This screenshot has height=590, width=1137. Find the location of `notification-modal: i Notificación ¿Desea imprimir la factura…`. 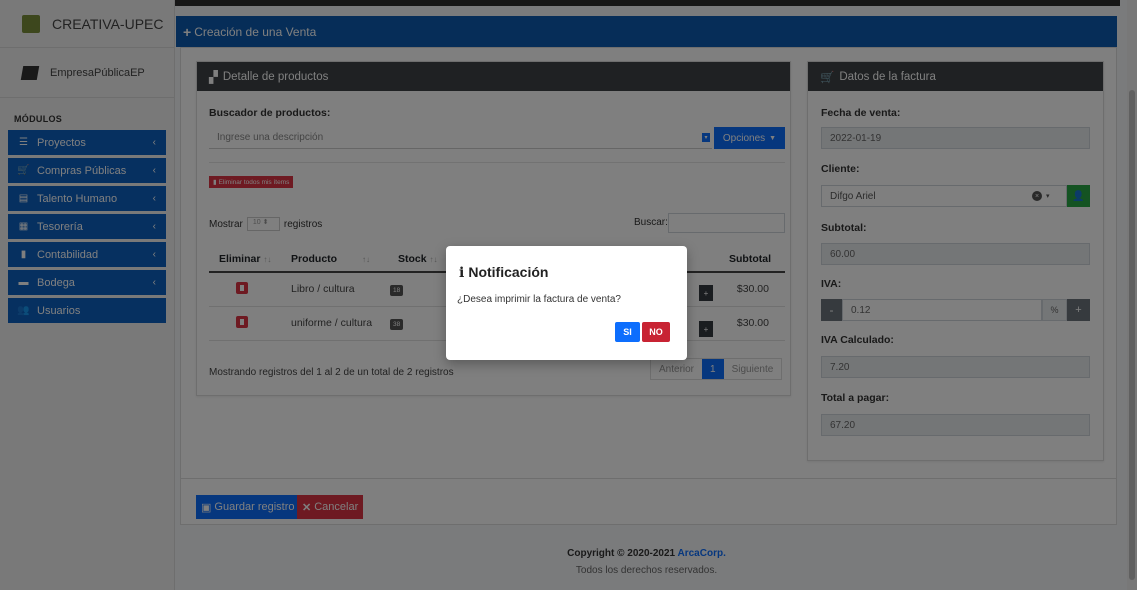

notification-modal: i Notificación ¿Desea imprimir la factura… is located at coordinates (566, 303).